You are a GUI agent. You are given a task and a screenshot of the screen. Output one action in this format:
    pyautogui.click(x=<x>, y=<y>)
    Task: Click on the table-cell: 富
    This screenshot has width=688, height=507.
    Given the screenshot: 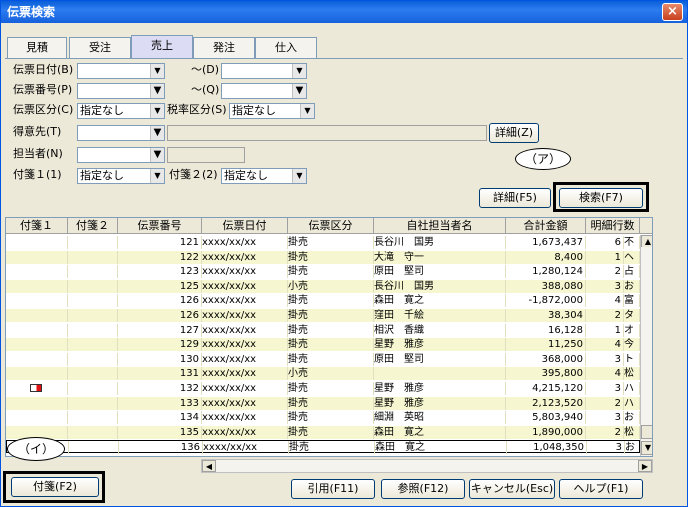 What is the action you would take?
    pyautogui.click(x=632, y=301)
    